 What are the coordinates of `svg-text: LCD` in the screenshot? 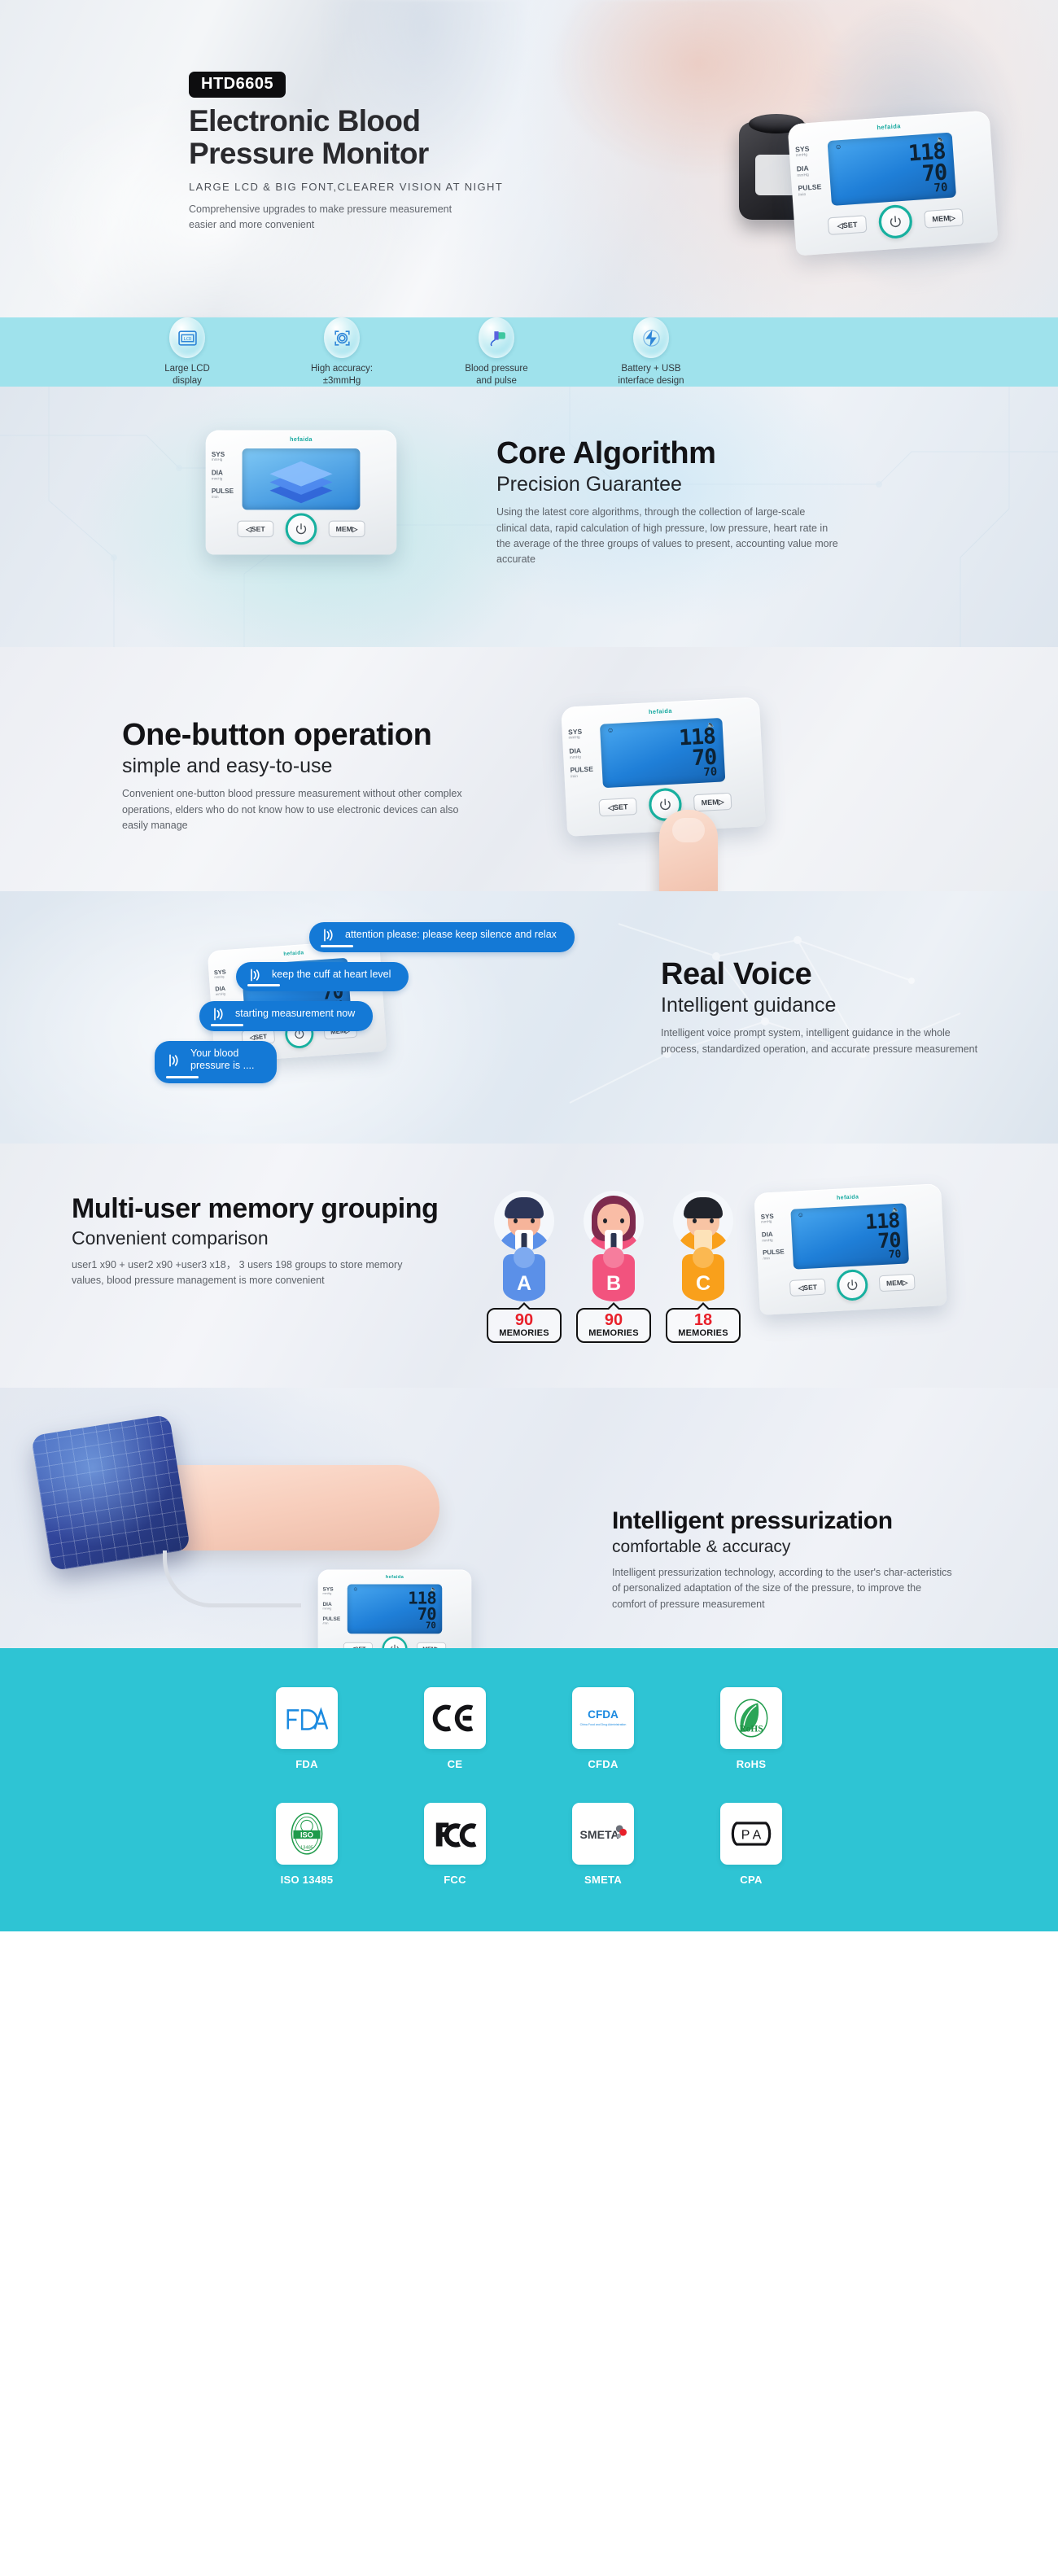 It's located at (187, 339).